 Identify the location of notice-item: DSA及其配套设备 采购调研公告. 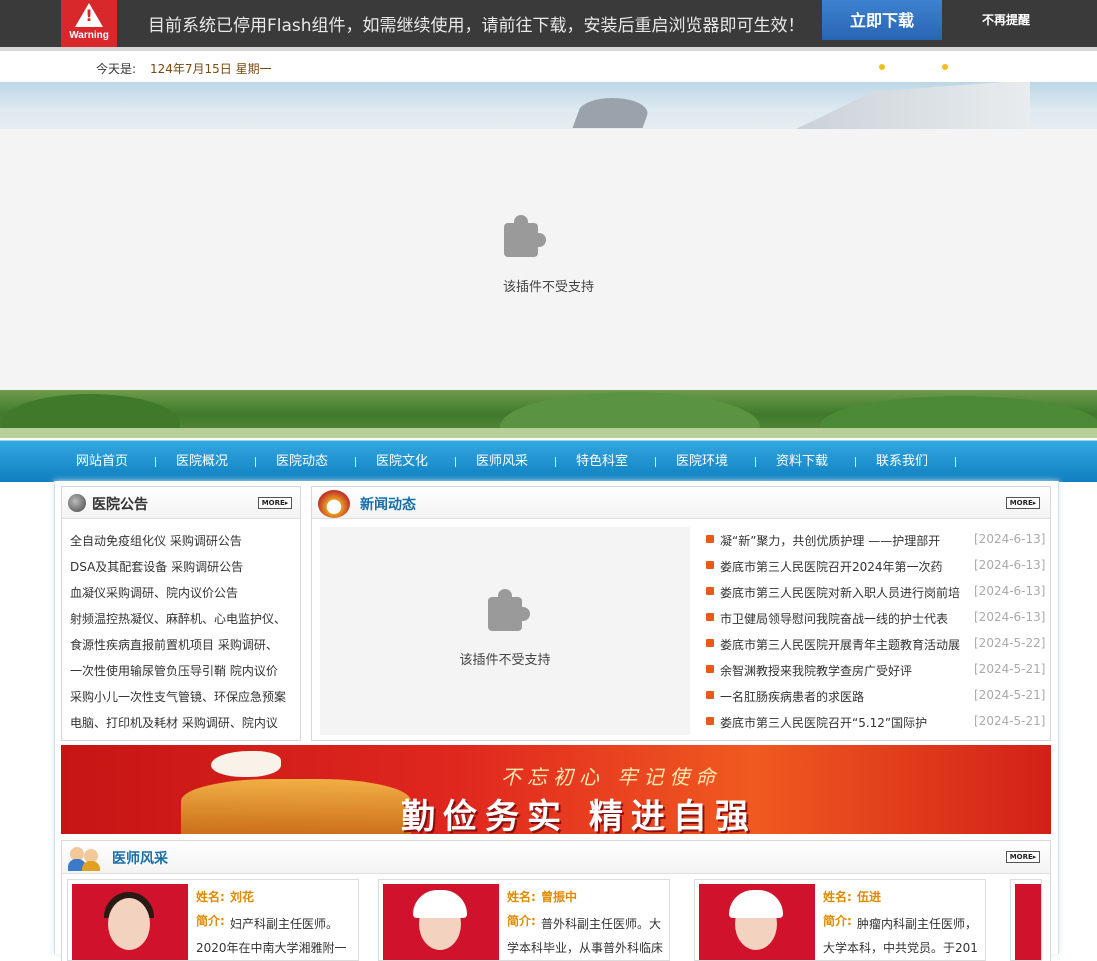
(156, 566).